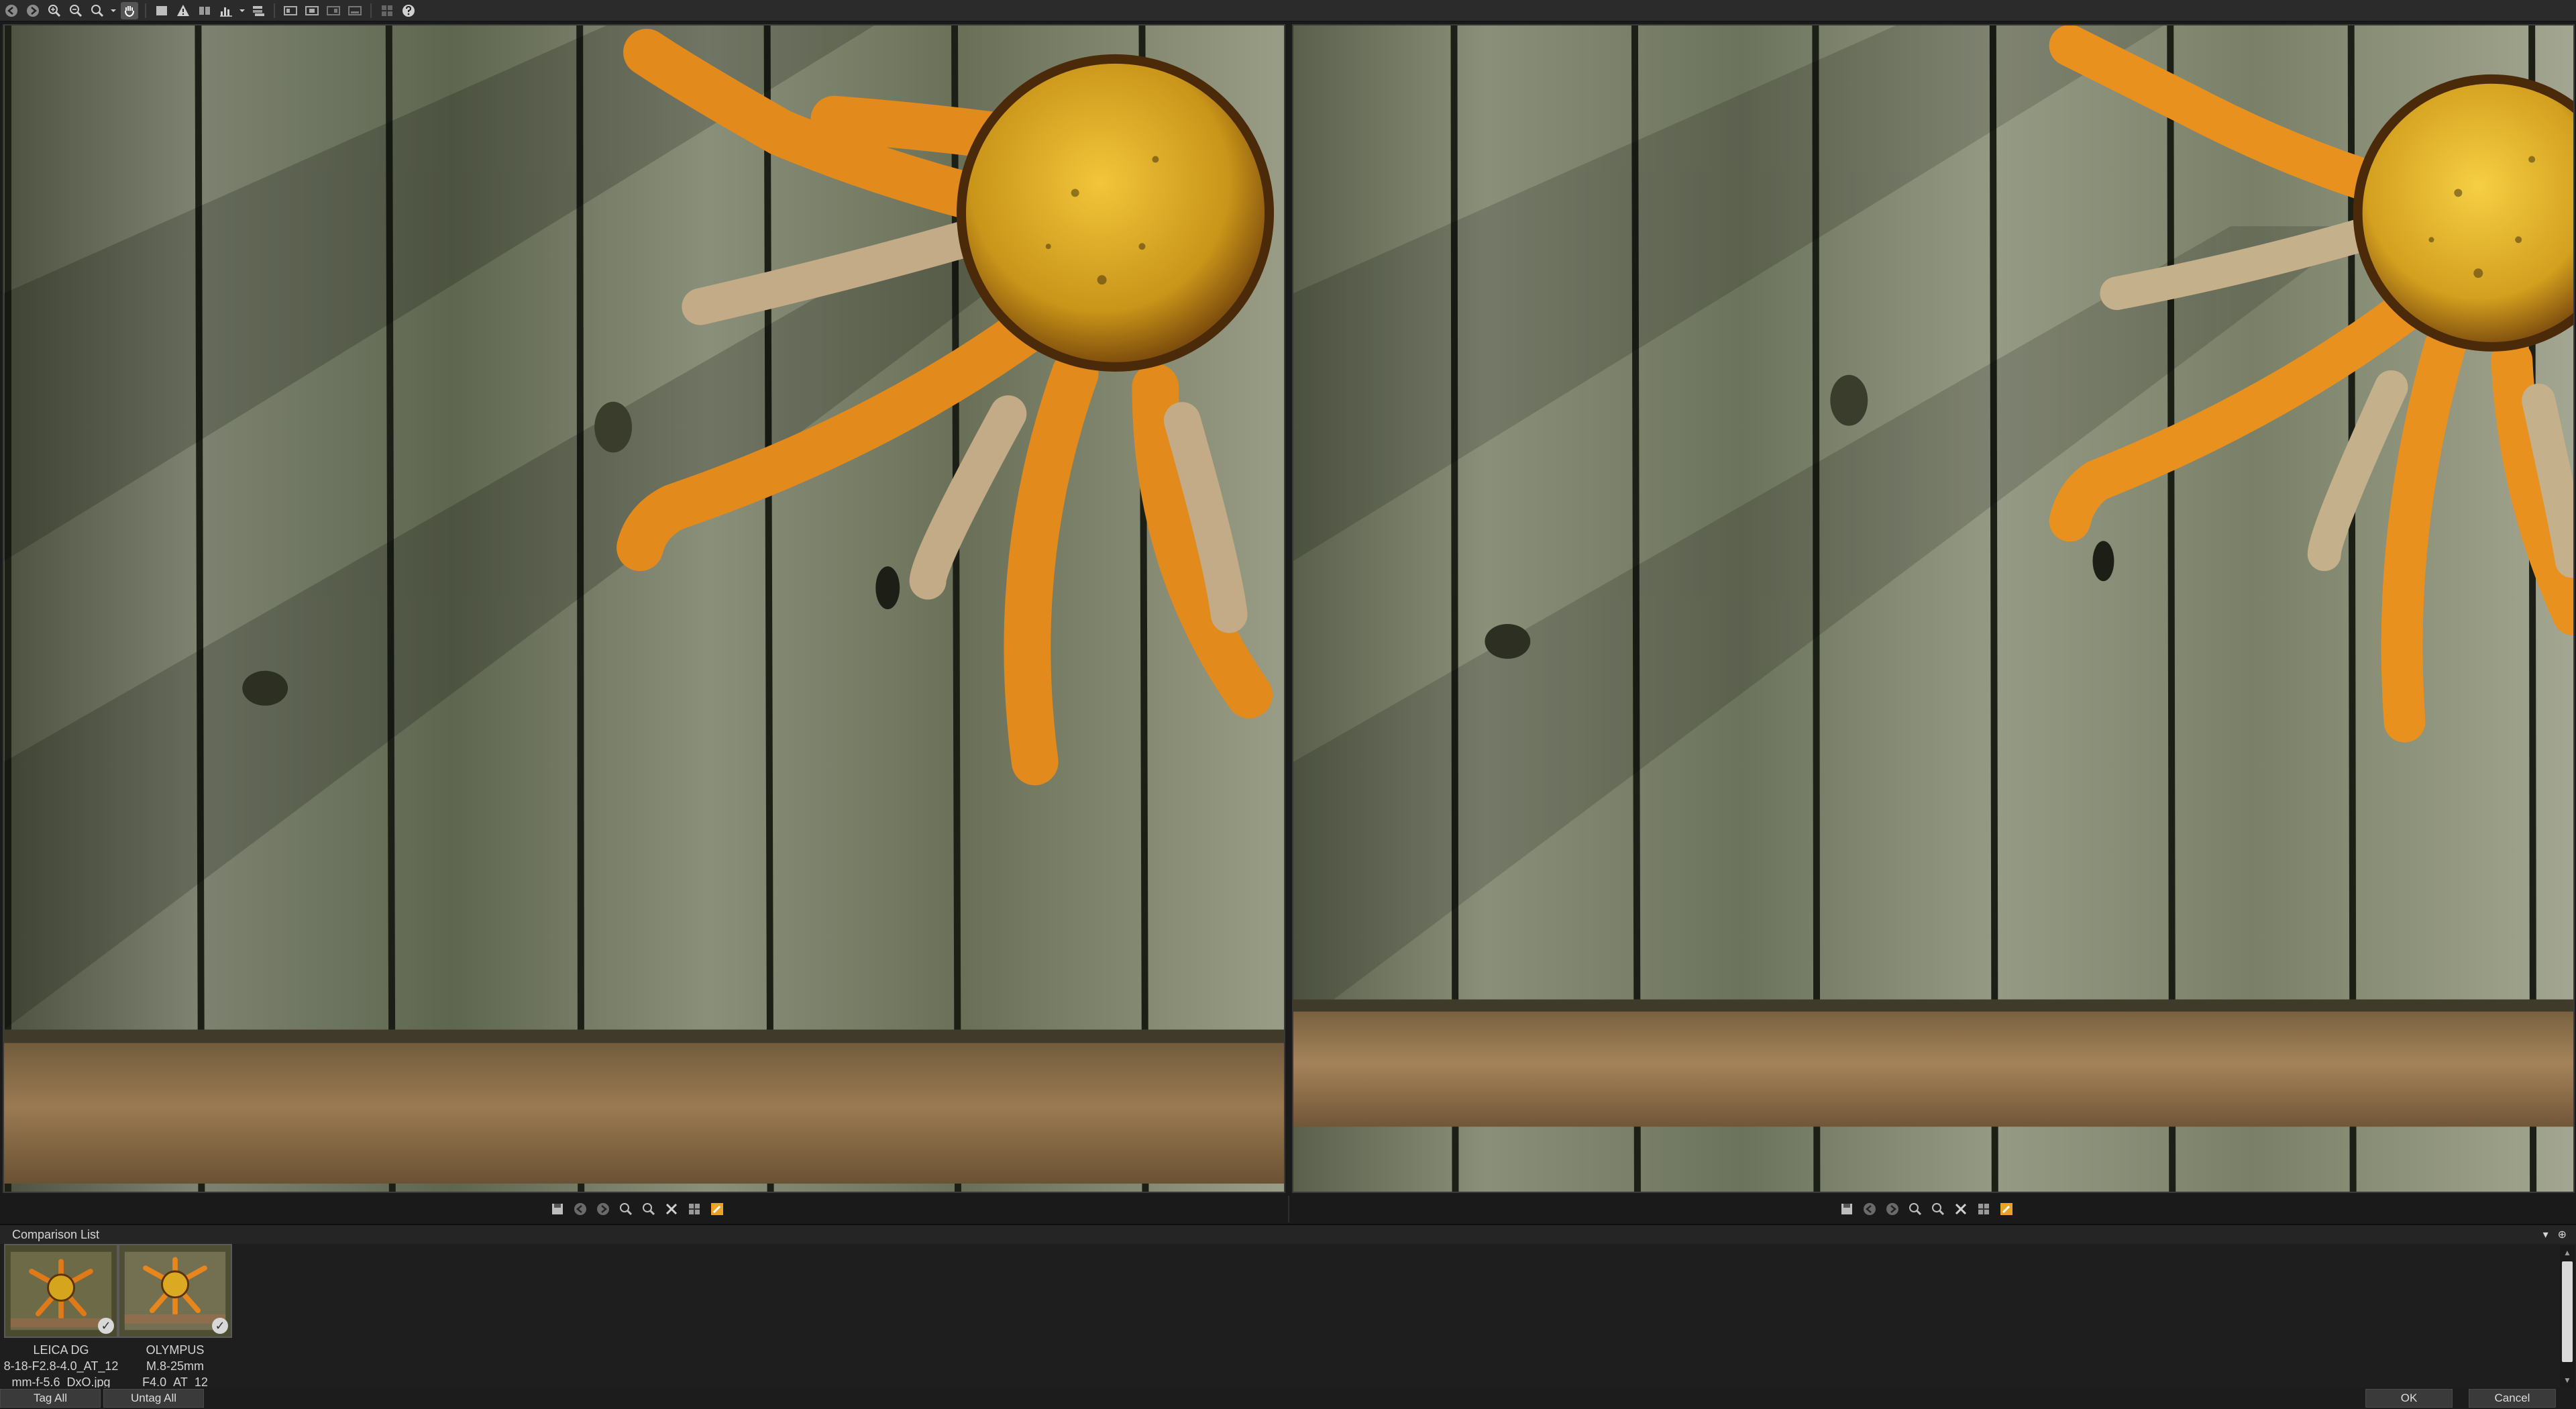  I want to click on grid-icon, so click(387, 10).